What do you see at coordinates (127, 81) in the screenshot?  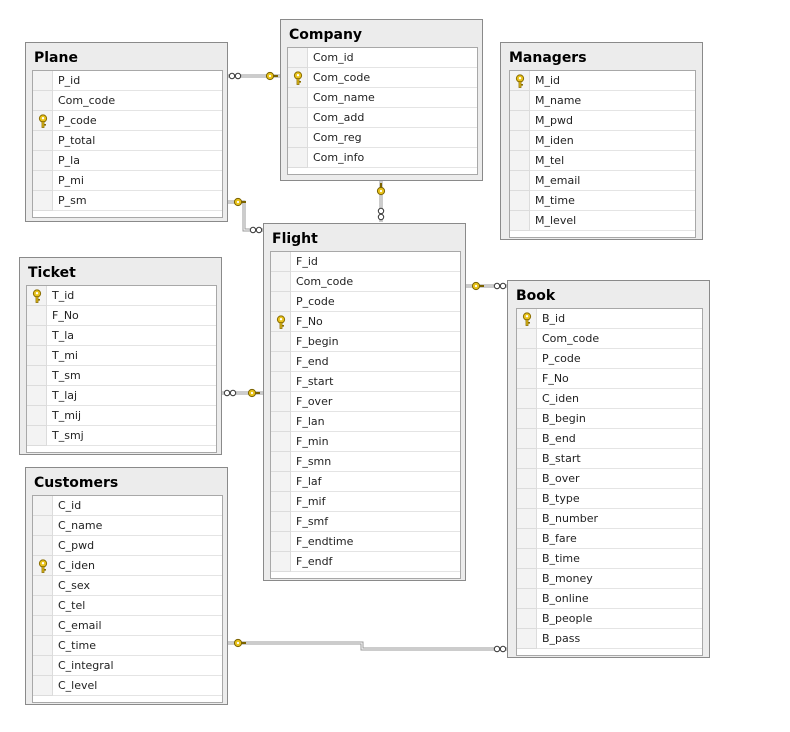 I see `column-row: P_id` at bounding box center [127, 81].